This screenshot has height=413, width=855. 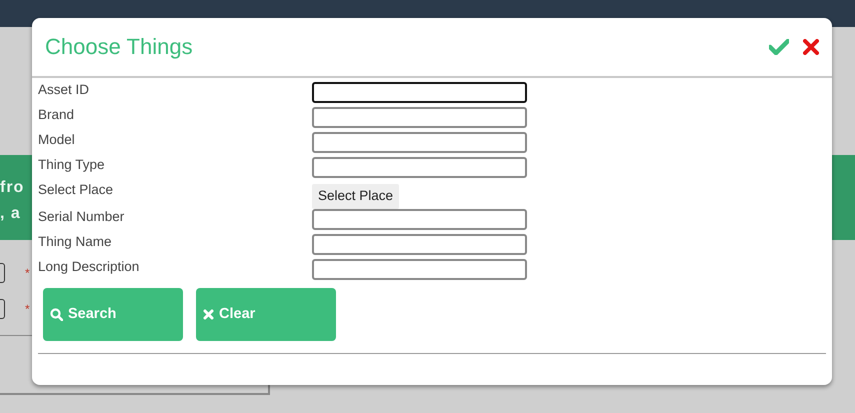 What do you see at coordinates (76, 190) in the screenshot?
I see `field-label: Select Place` at bounding box center [76, 190].